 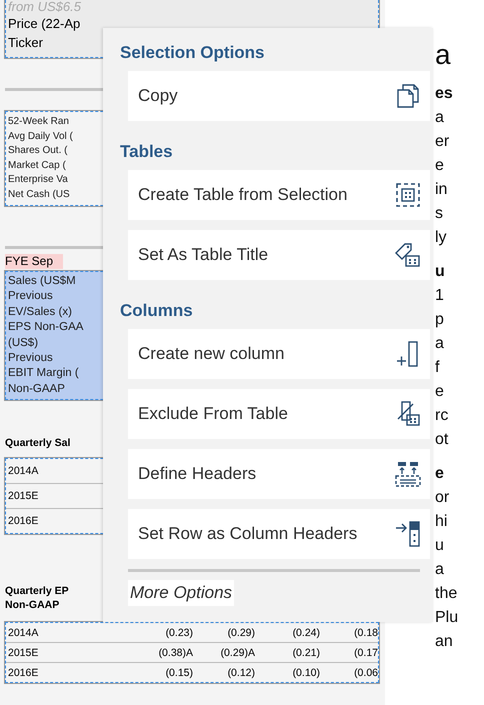 What do you see at coordinates (366, 672) in the screenshot?
I see `table-cell: (0.06` at bounding box center [366, 672].